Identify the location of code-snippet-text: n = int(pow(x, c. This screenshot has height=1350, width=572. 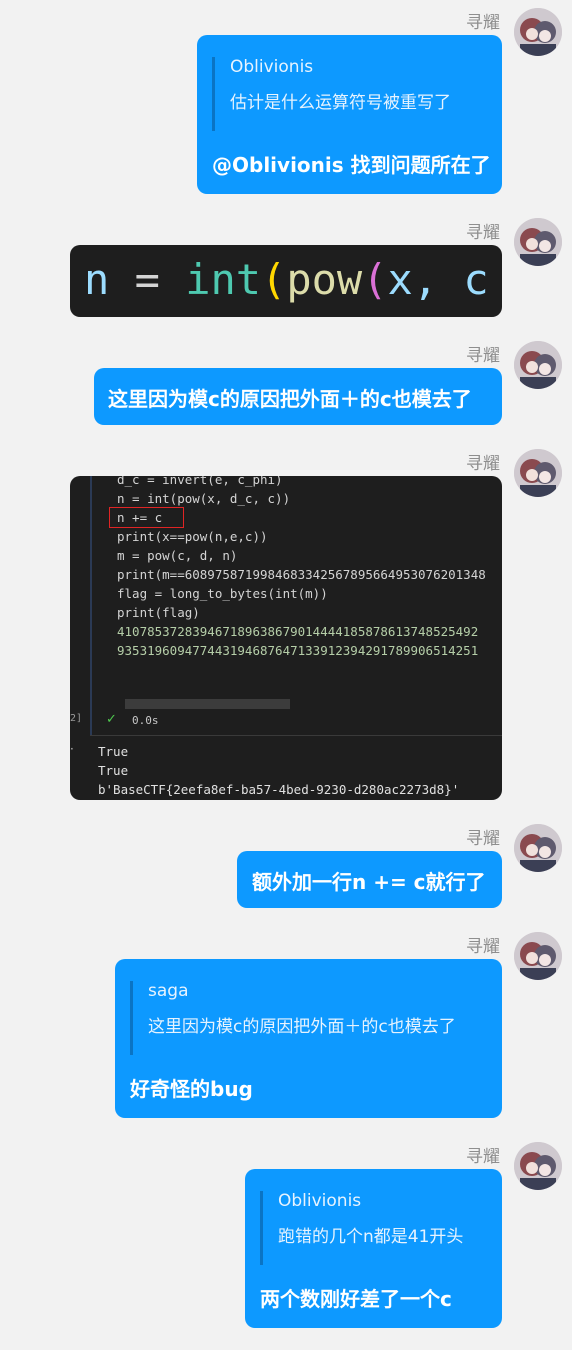
(286, 279).